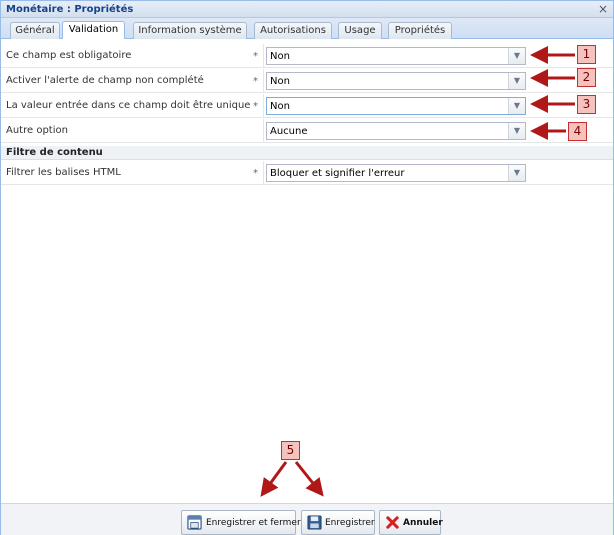  I want to click on select-value: Bloquer et signifier l'erreur, so click(337, 173).